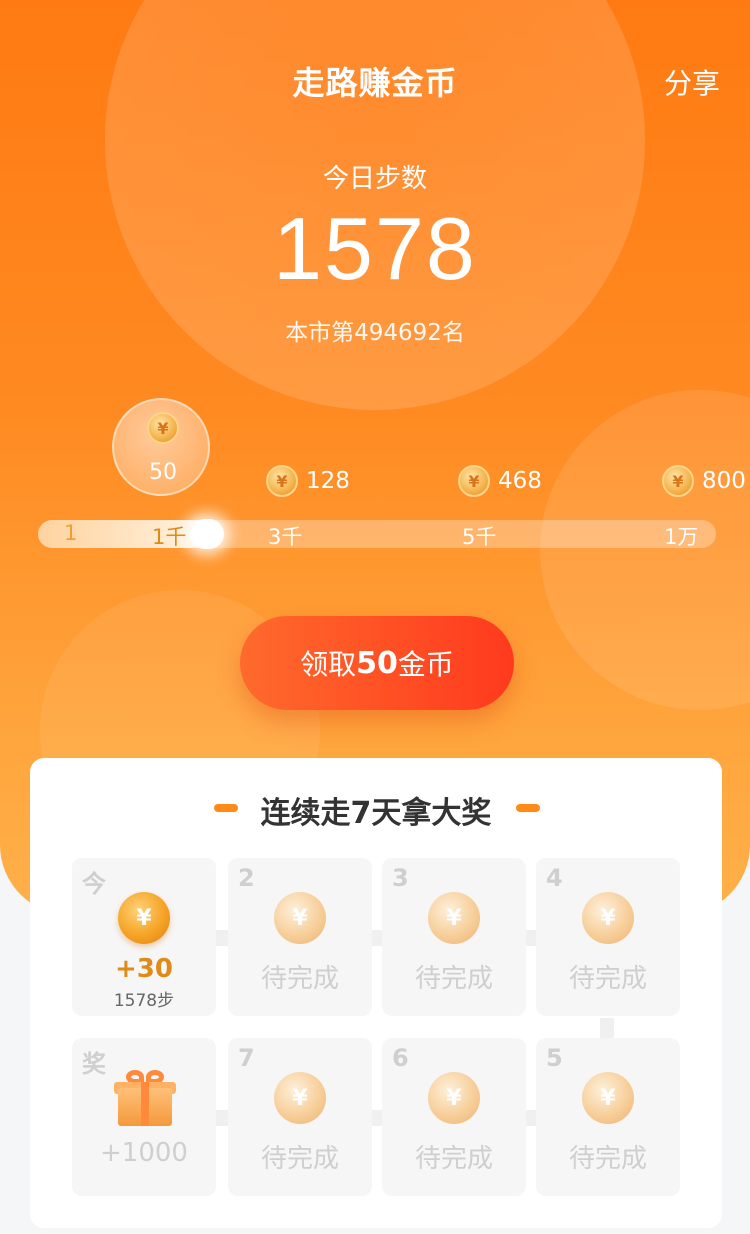 This screenshot has height=1234, width=750. I want to click on day-number: 6, so click(400, 1058).